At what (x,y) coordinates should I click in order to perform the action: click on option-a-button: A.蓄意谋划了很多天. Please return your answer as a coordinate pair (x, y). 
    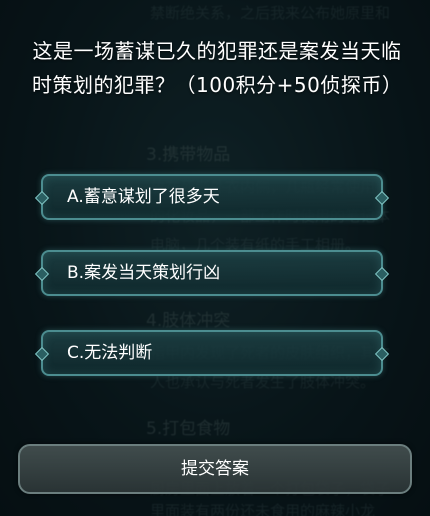
    Looking at the image, I should click on (212, 197).